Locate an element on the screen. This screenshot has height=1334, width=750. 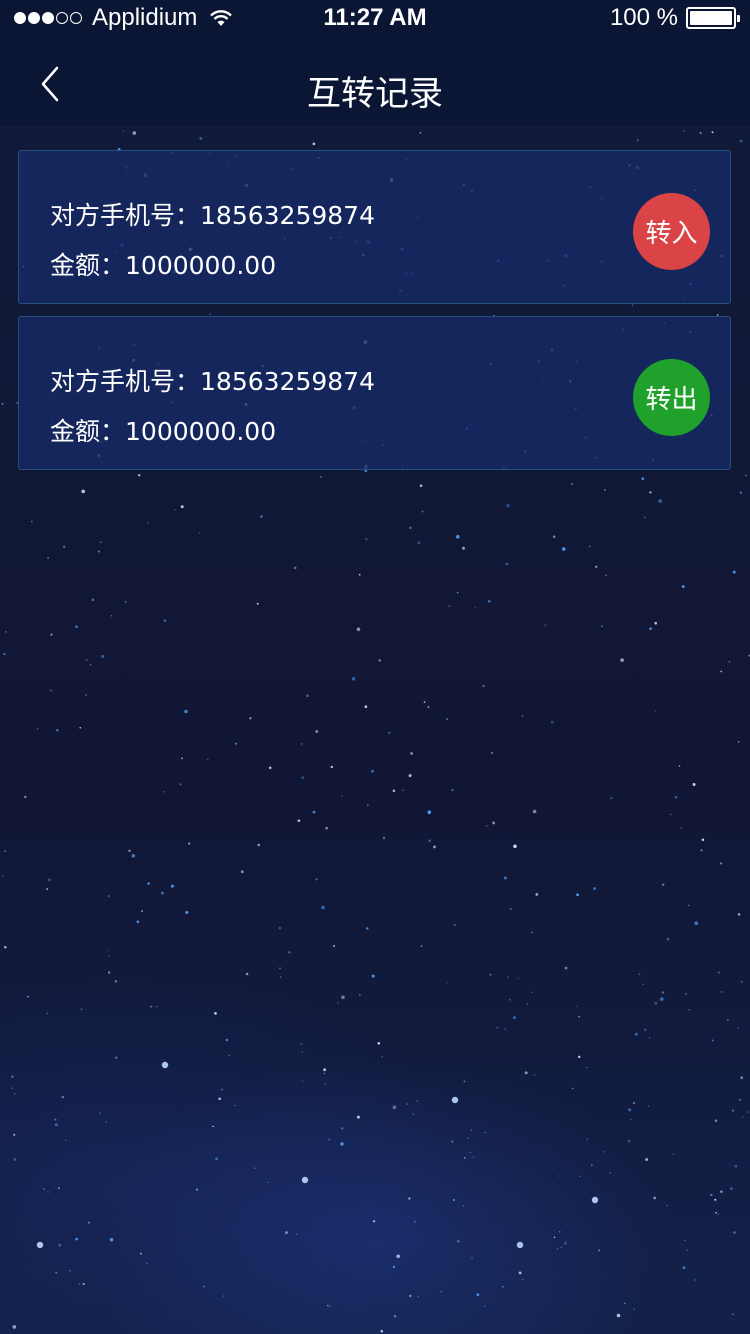
signal-dot is located at coordinates (62, 18).